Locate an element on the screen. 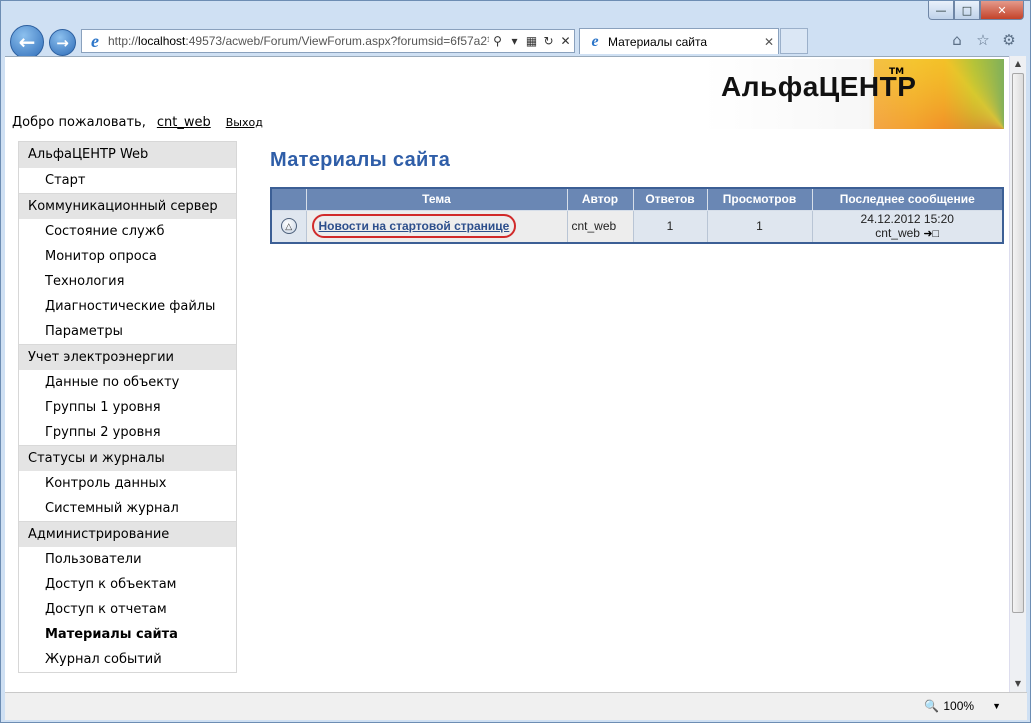 The image size is (1031, 723). tab-title: Материалы сайта is located at coordinates (657, 41).